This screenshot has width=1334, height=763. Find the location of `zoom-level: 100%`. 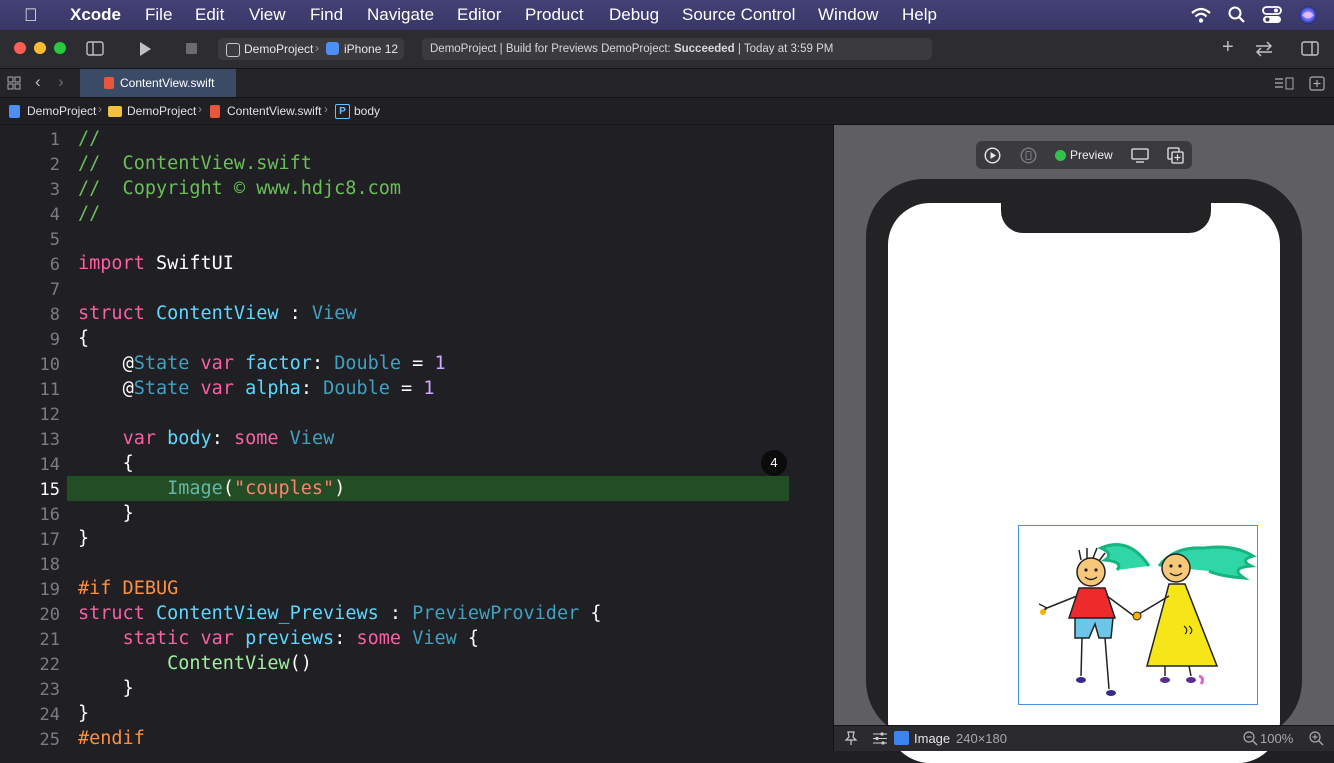

zoom-level: 100% is located at coordinates (1276, 738).